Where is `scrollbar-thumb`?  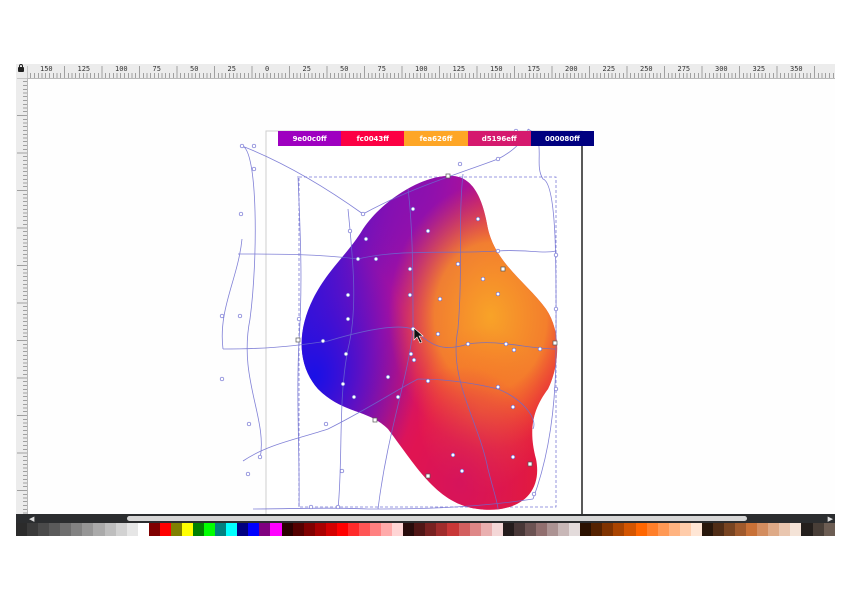
scrollbar-thumb is located at coordinates (437, 518).